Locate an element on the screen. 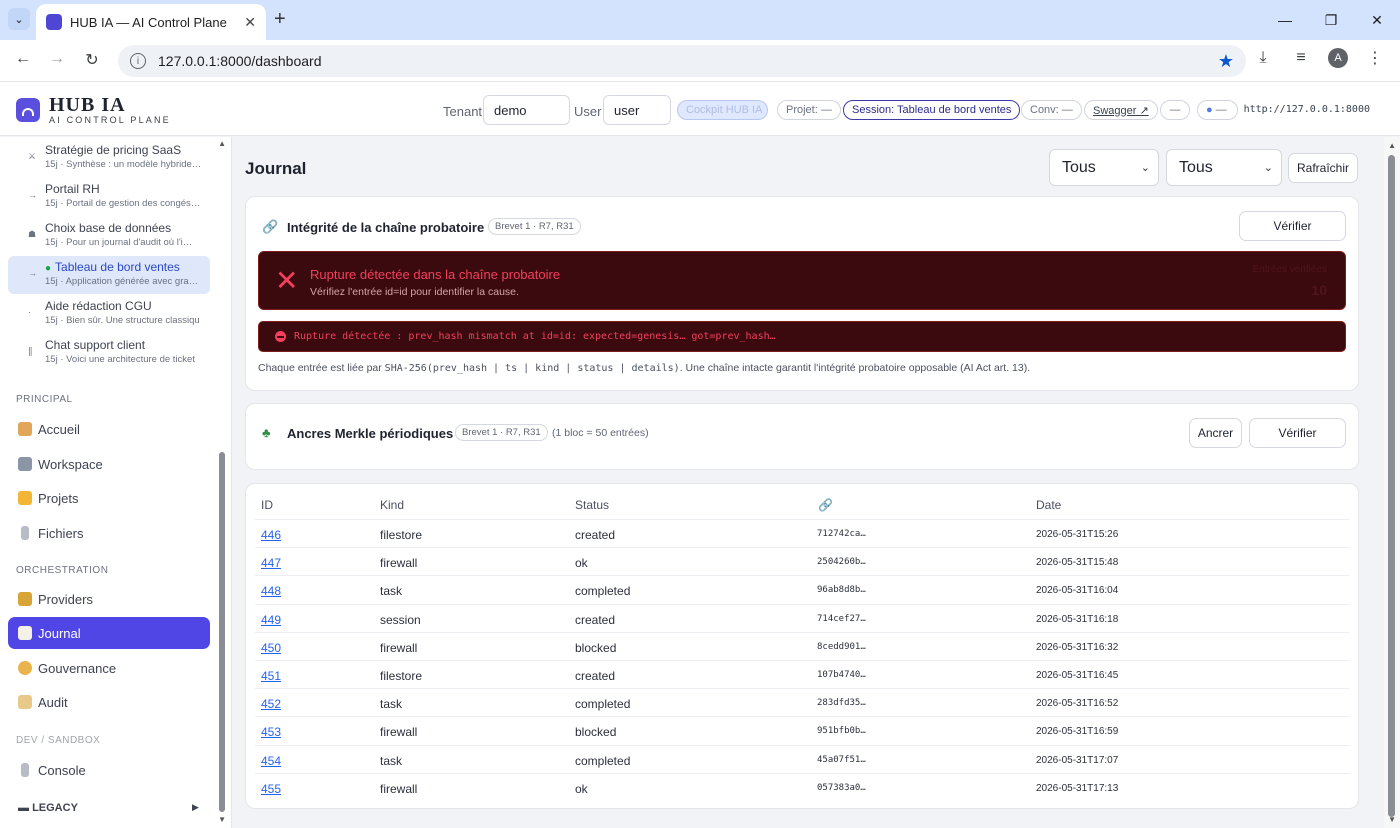 The width and height of the screenshot is (1400, 828). nav-gouvernance: Gouvernance is located at coordinates (109, 668).